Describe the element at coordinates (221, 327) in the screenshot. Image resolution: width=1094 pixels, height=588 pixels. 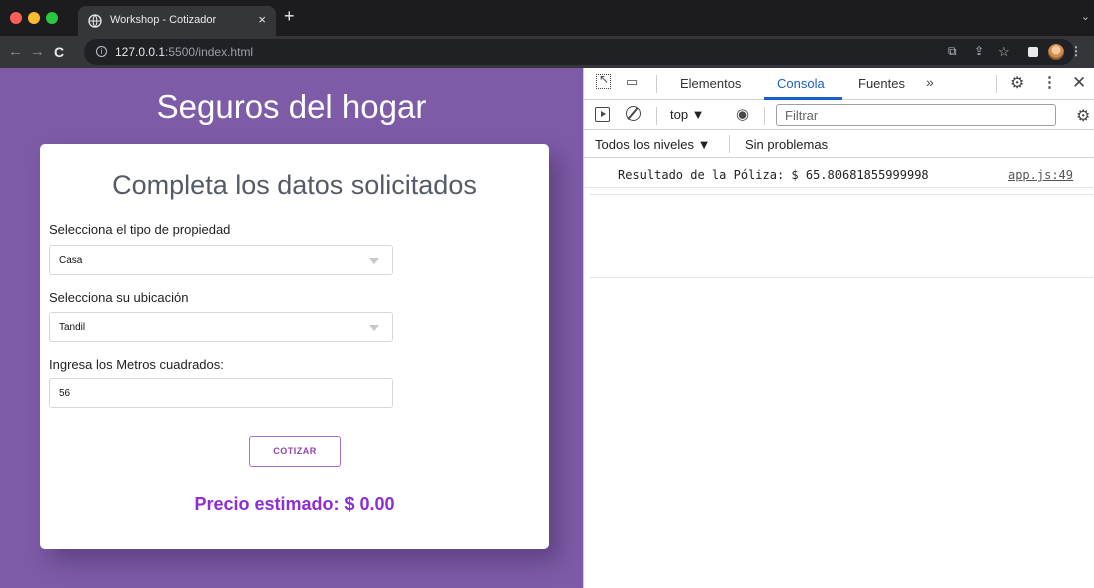
I see `location-select: Tandil` at that location.